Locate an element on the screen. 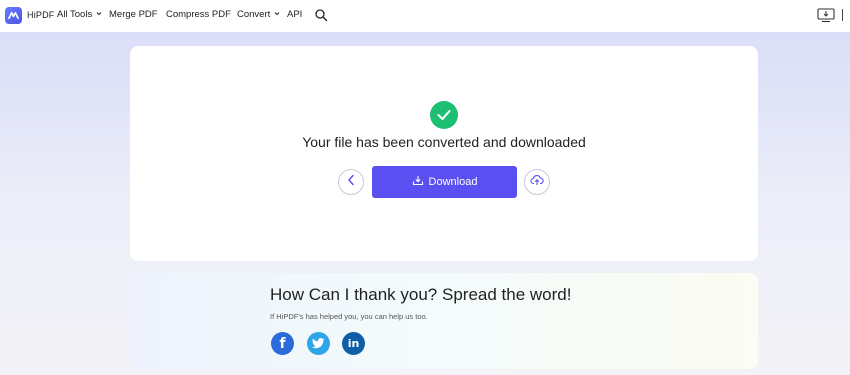 This screenshot has width=850, height=375. hipdf-logo-icon is located at coordinates (13, 15).